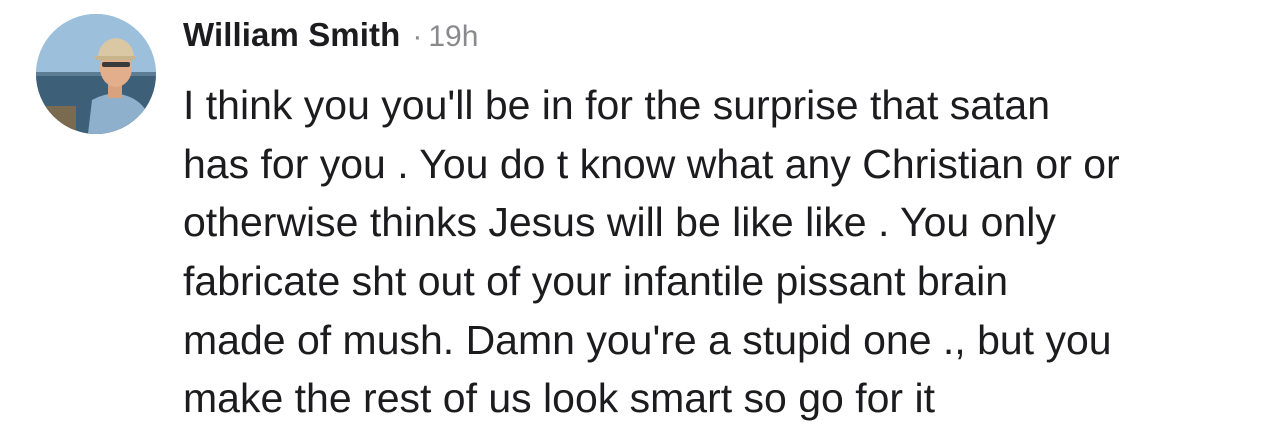  I want to click on comment-timestamp: 19h, so click(453, 37).